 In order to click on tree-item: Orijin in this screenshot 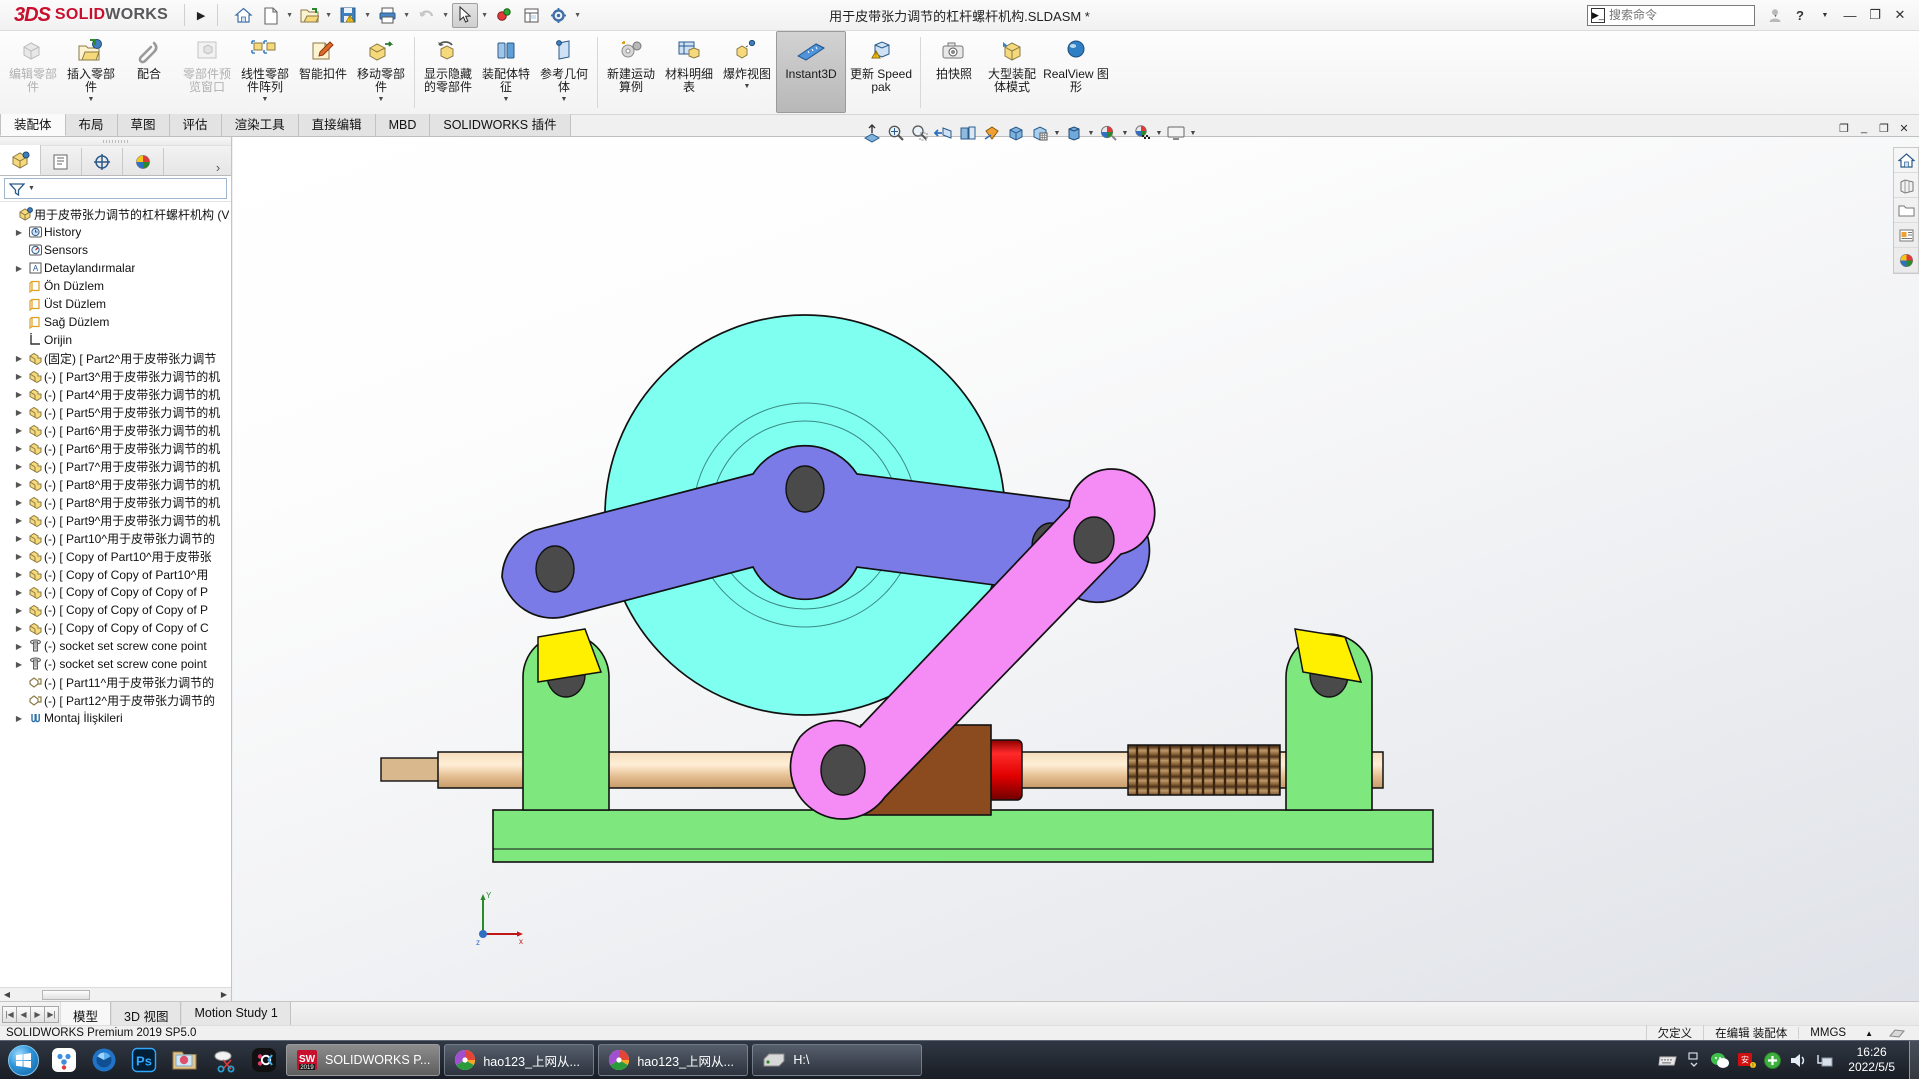, I will do `click(115, 340)`.